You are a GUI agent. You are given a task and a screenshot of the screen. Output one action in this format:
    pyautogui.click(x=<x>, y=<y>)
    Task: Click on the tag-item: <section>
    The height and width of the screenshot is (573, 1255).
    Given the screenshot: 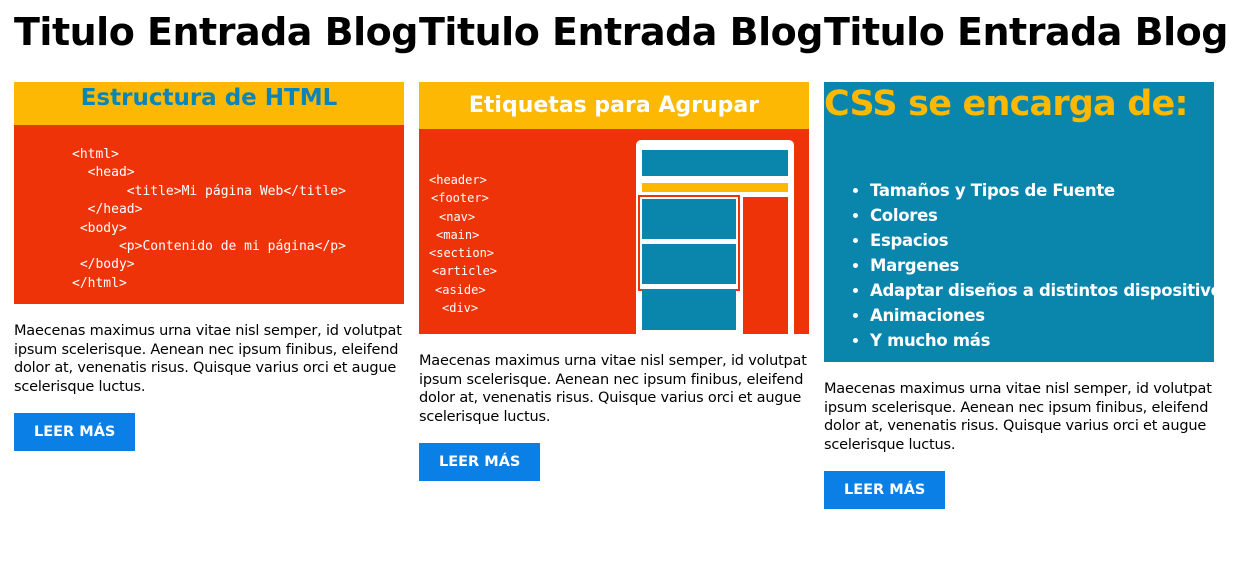 What is the action you would take?
    pyautogui.click(x=462, y=253)
    